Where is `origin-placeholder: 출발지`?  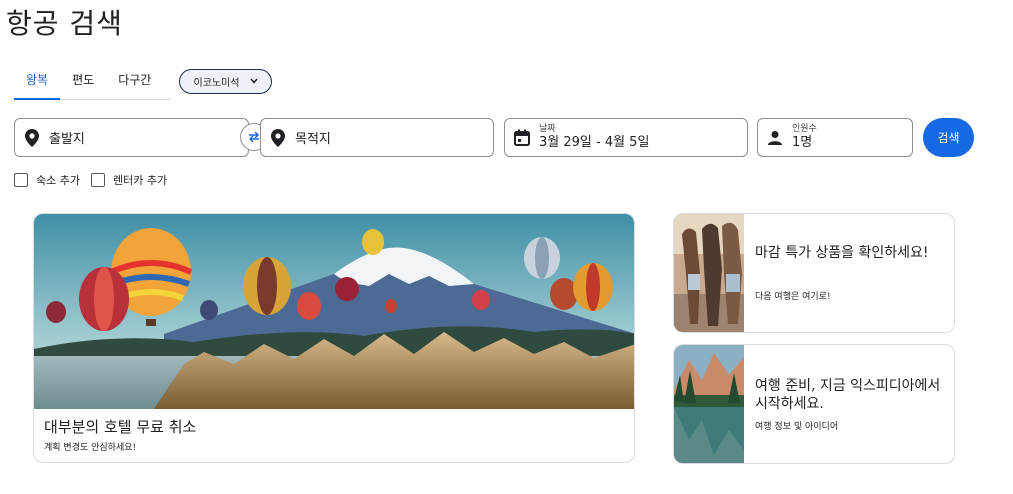
origin-placeholder: 출발지 is located at coordinates (67, 139).